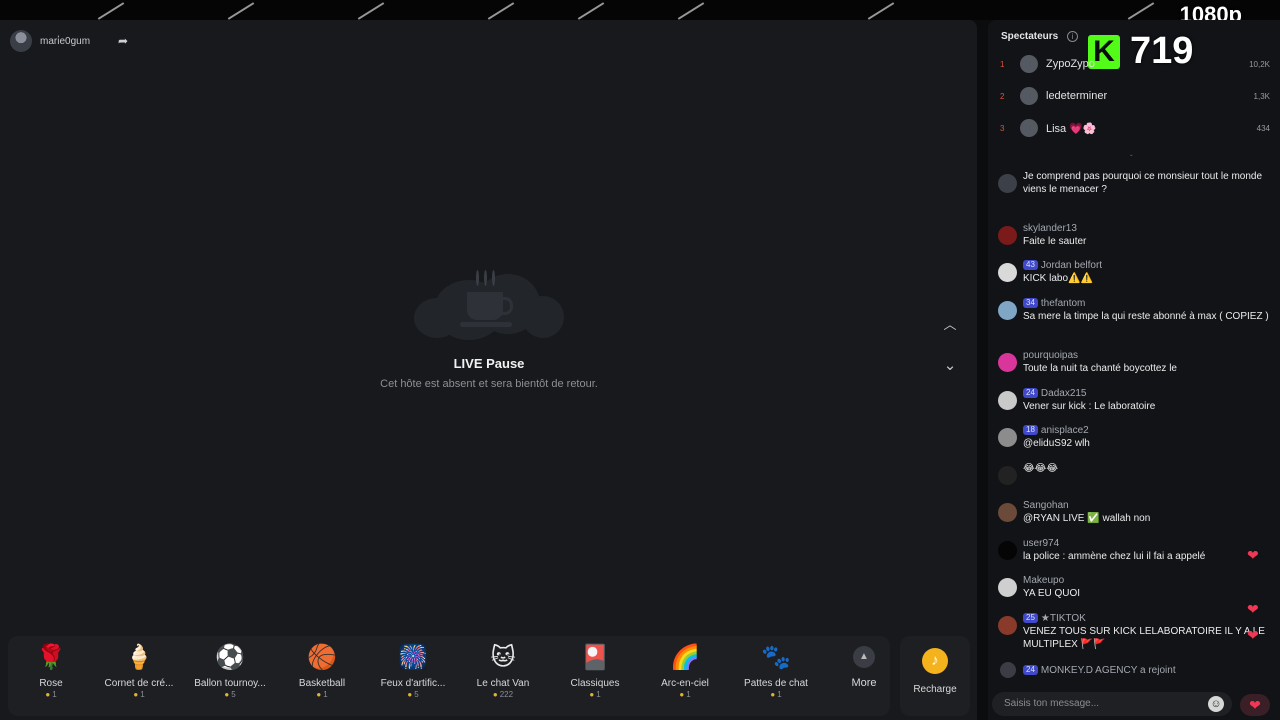 This screenshot has width=1280, height=720. What do you see at coordinates (1056, 443) in the screenshot?
I see `chat-text: @eliduS92 wlh` at bounding box center [1056, 443].